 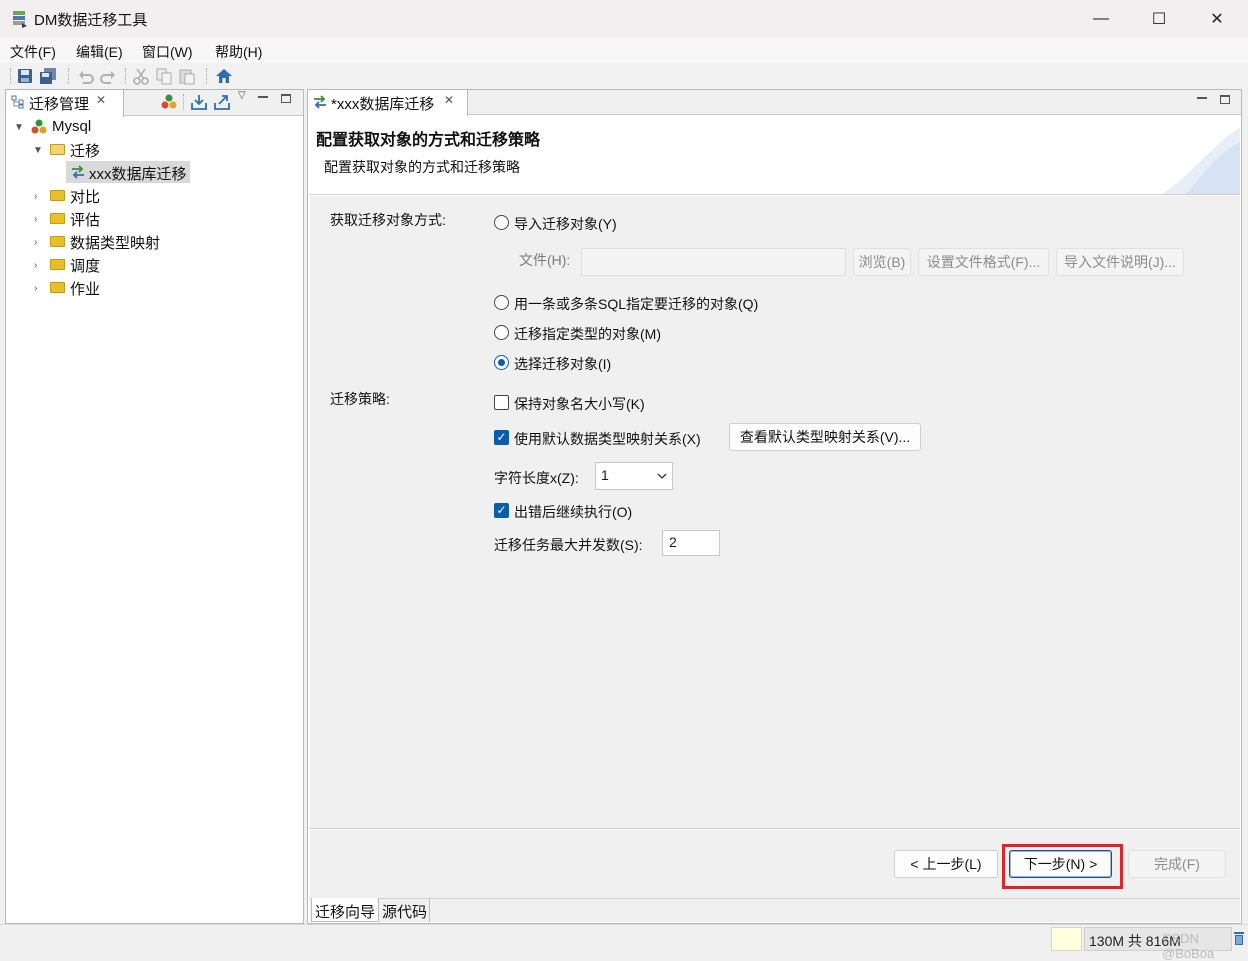 What do you see at coordinates (20, 19) in the screenshot?
I see `app-logo-icon` at bounding box center [20, 19].